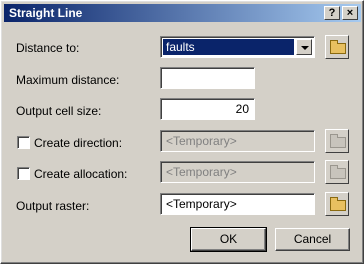 The height and width of the screenshot is (264, 364). What do you see at coordinates (207, 78) in the screenshot?
I see `max-distance-input` at bounding box center [207, 78].